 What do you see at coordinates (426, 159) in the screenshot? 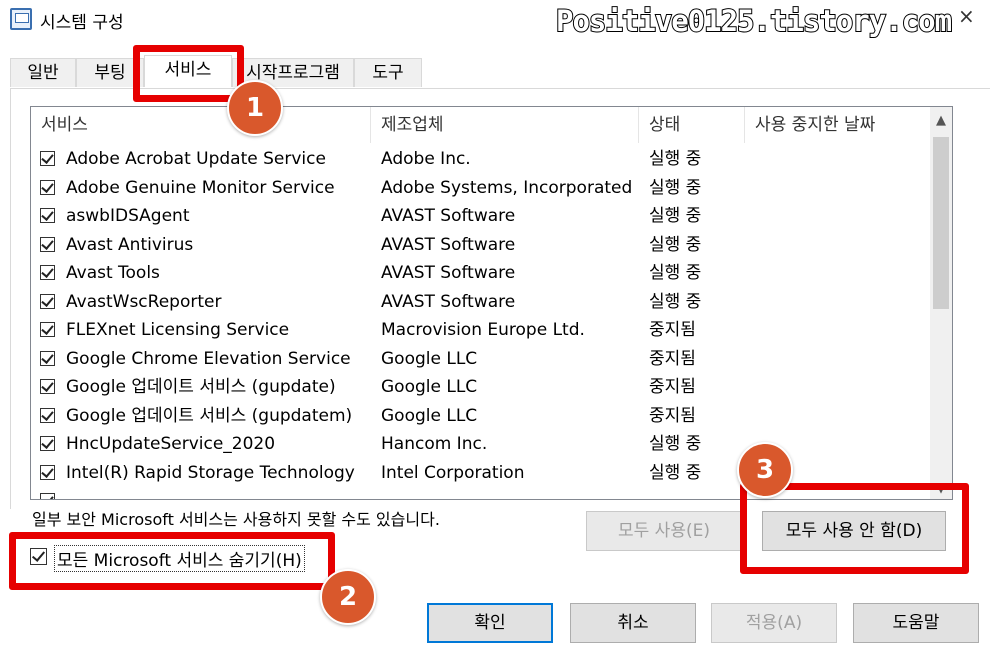
I see `service-maker: Adobe Inc.` at bounding box center [426, 159].